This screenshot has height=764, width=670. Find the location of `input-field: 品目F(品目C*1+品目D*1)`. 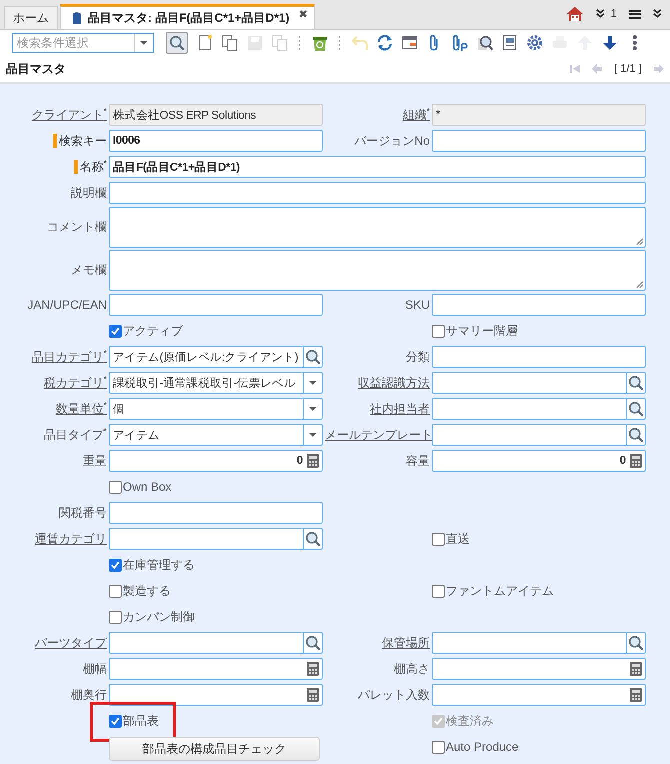

input-field: 品目F(品目C*1+品目D*1) is located at coordinates (377, 167).